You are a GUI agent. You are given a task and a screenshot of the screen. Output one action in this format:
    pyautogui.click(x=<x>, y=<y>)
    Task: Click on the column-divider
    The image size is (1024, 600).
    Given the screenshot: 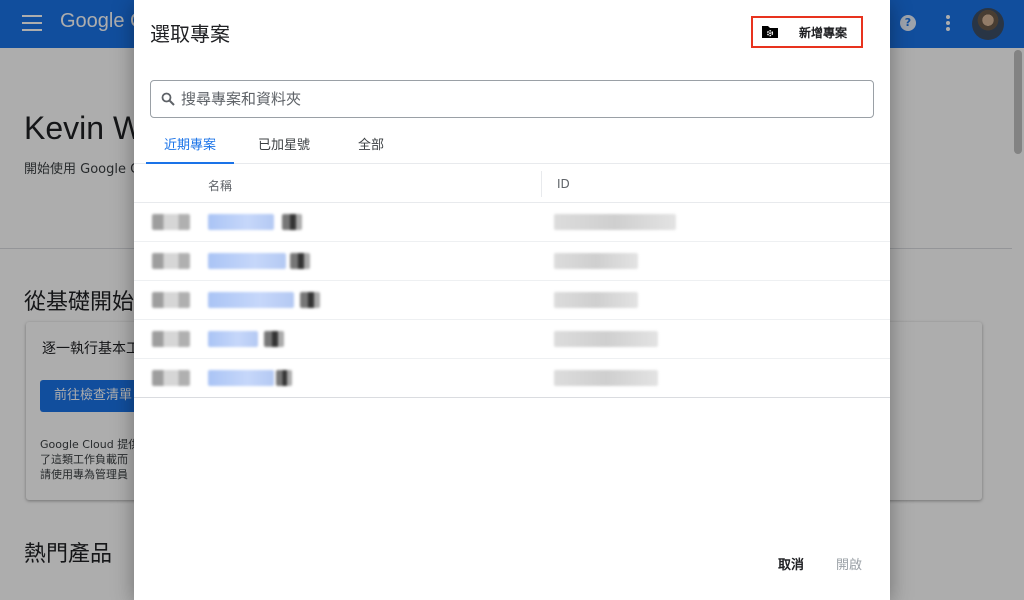 What is the action you would take?
    pyautogui.click(x=541, y=184)
    